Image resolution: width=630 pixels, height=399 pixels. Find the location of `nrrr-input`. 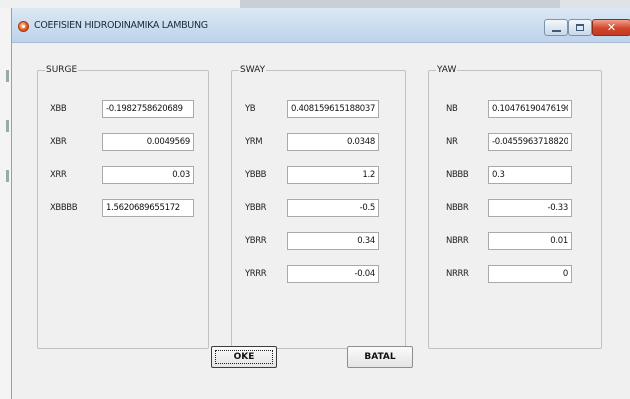

nrrr-input is located at coordinates (530, 274).